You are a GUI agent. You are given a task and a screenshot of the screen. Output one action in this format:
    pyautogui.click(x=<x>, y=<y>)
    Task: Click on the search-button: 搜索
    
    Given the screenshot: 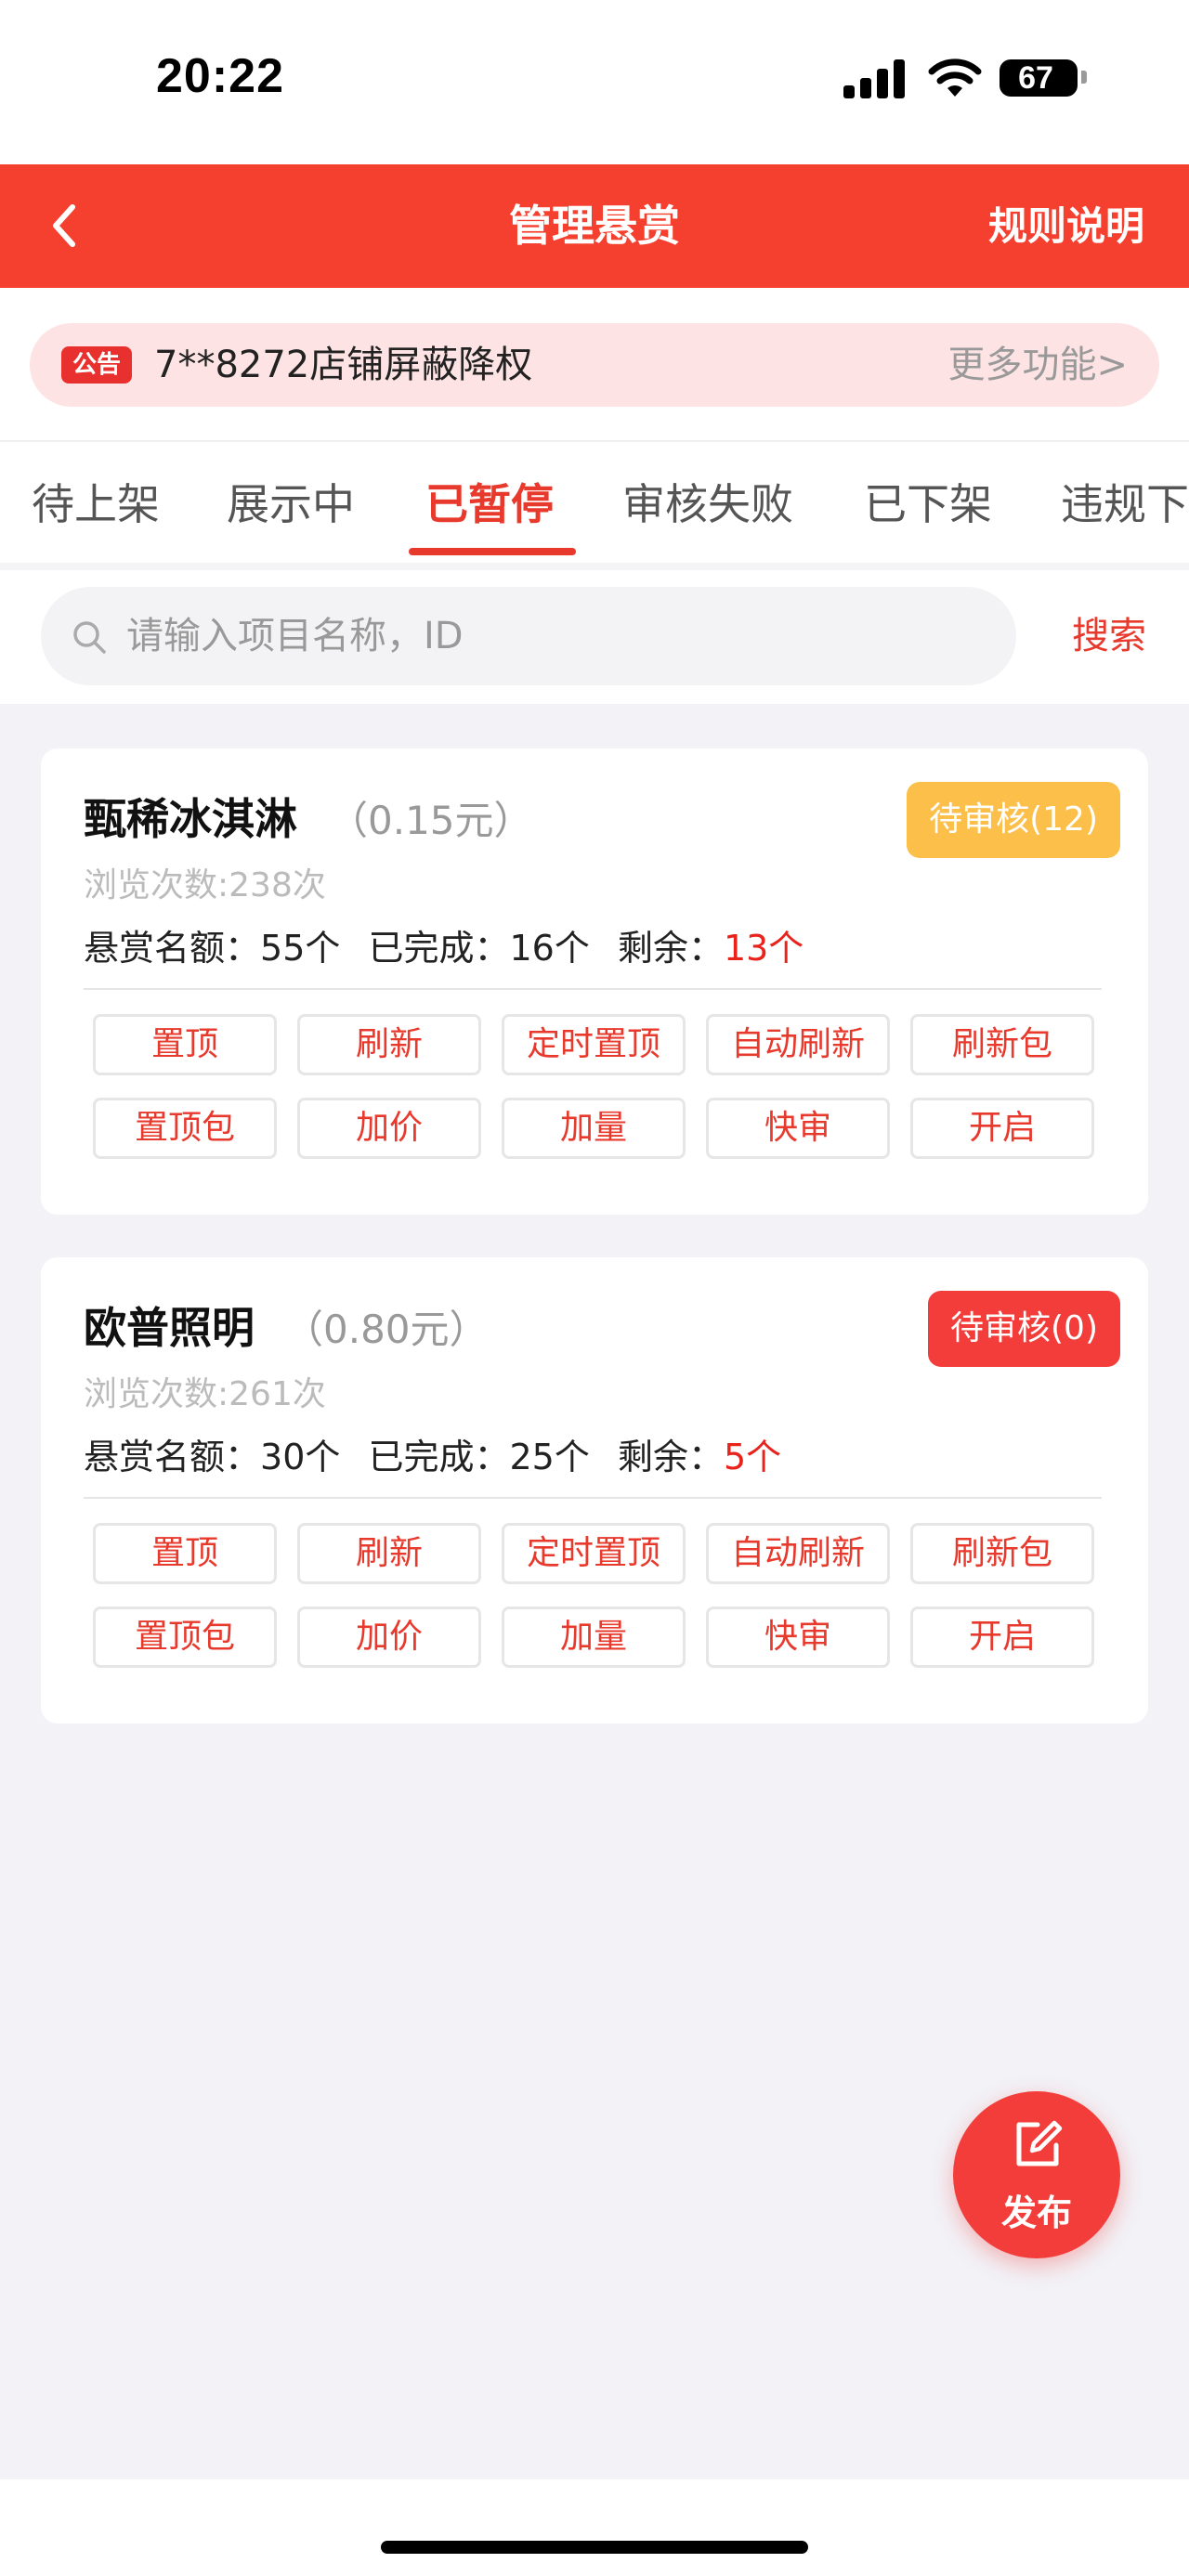 What is the action you would take?
    pyautogui.click(x=1109, y=636)
    